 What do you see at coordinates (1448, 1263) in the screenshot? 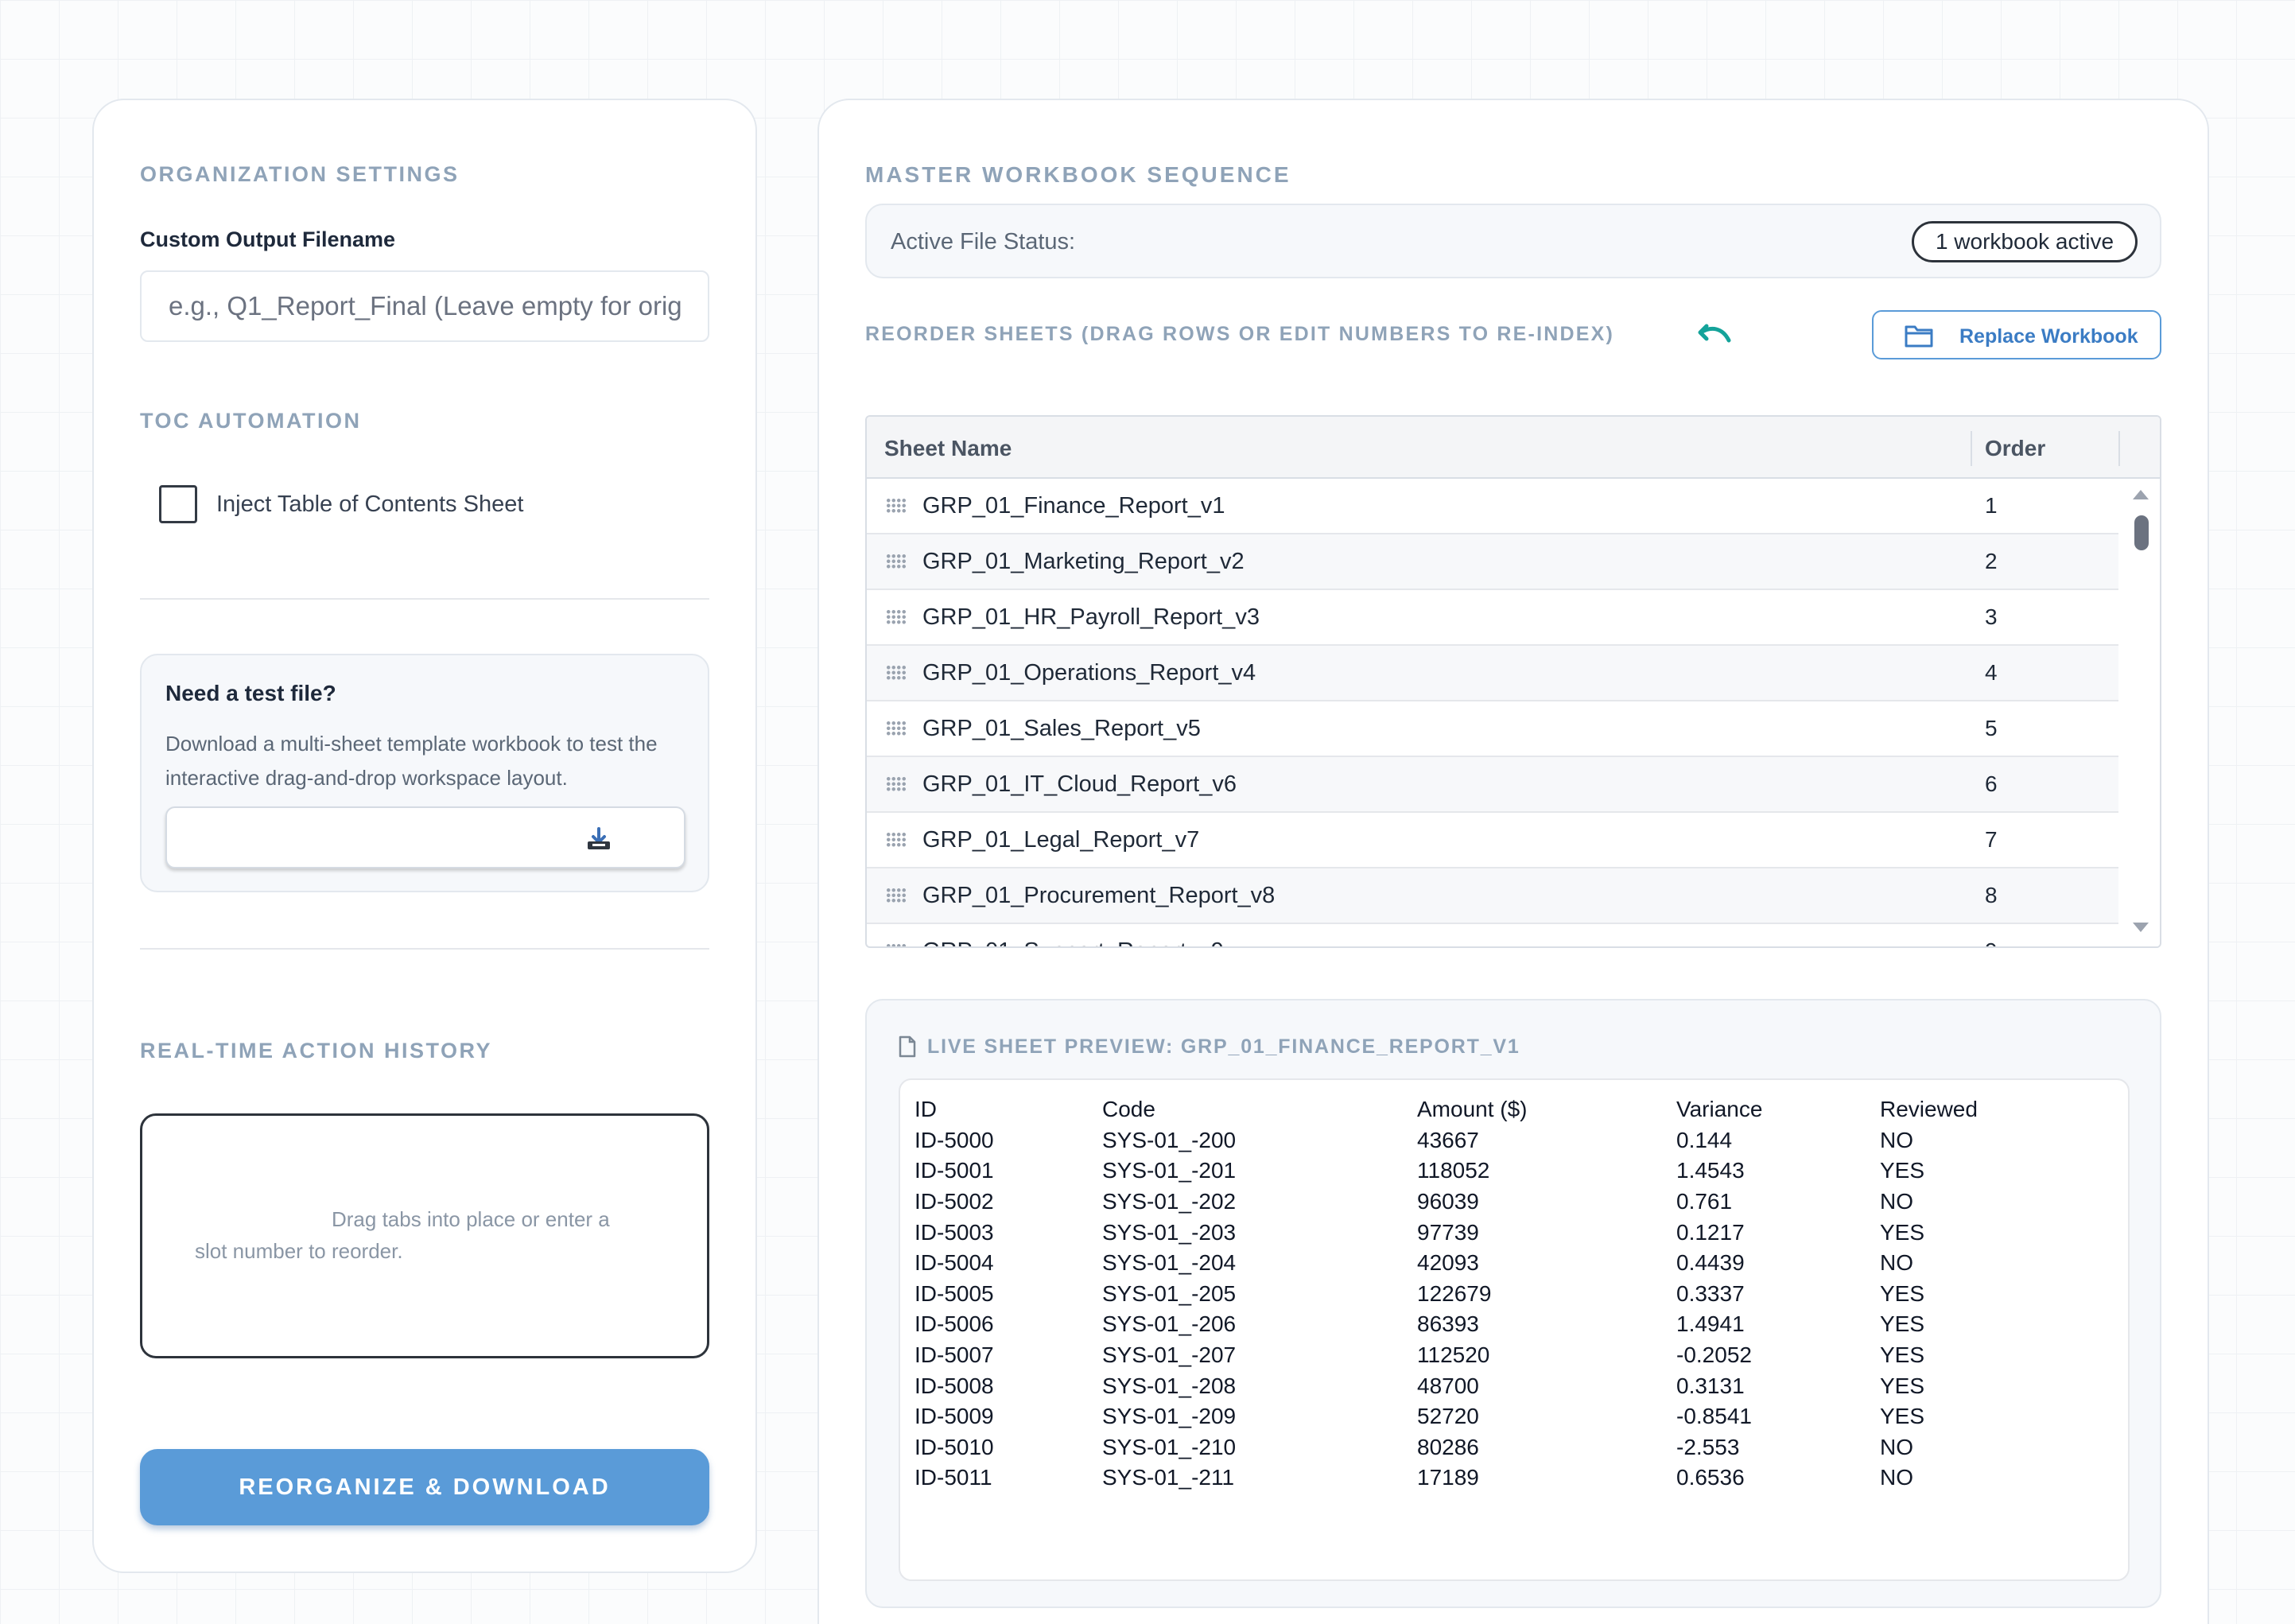
I see `preview-cell: 42093` at bounding box center [1448, 1263].